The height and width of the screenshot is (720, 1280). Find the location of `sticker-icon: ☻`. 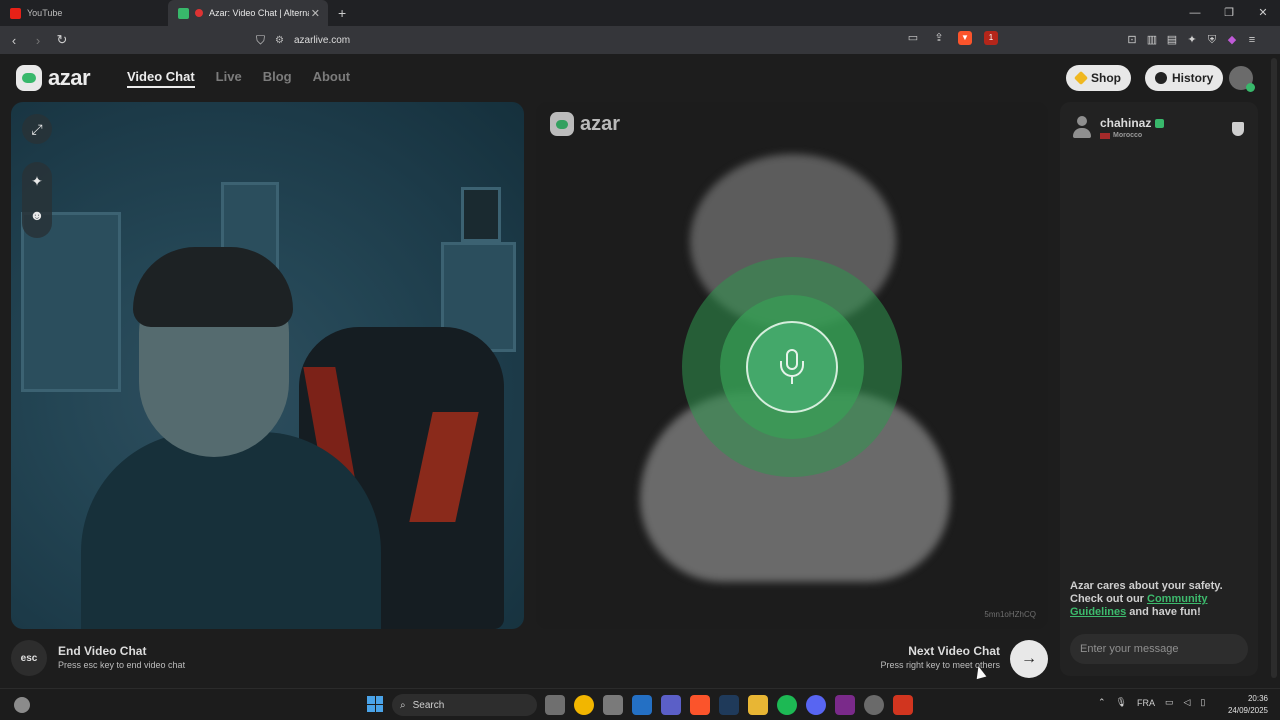

sticker-icon: ☻ is located at coordinates (37, 213).